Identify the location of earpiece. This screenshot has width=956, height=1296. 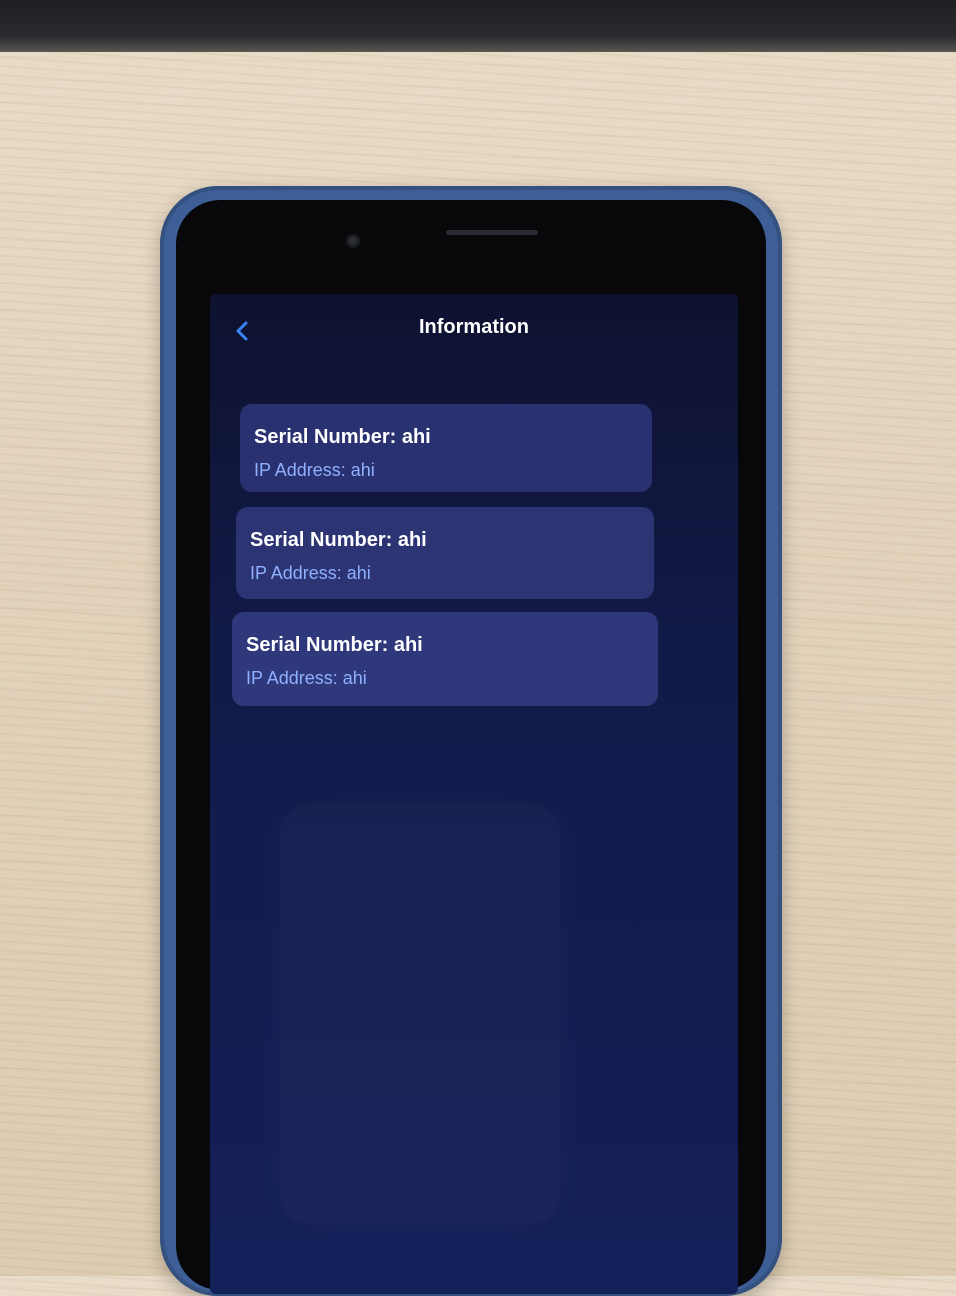
(492, 232).